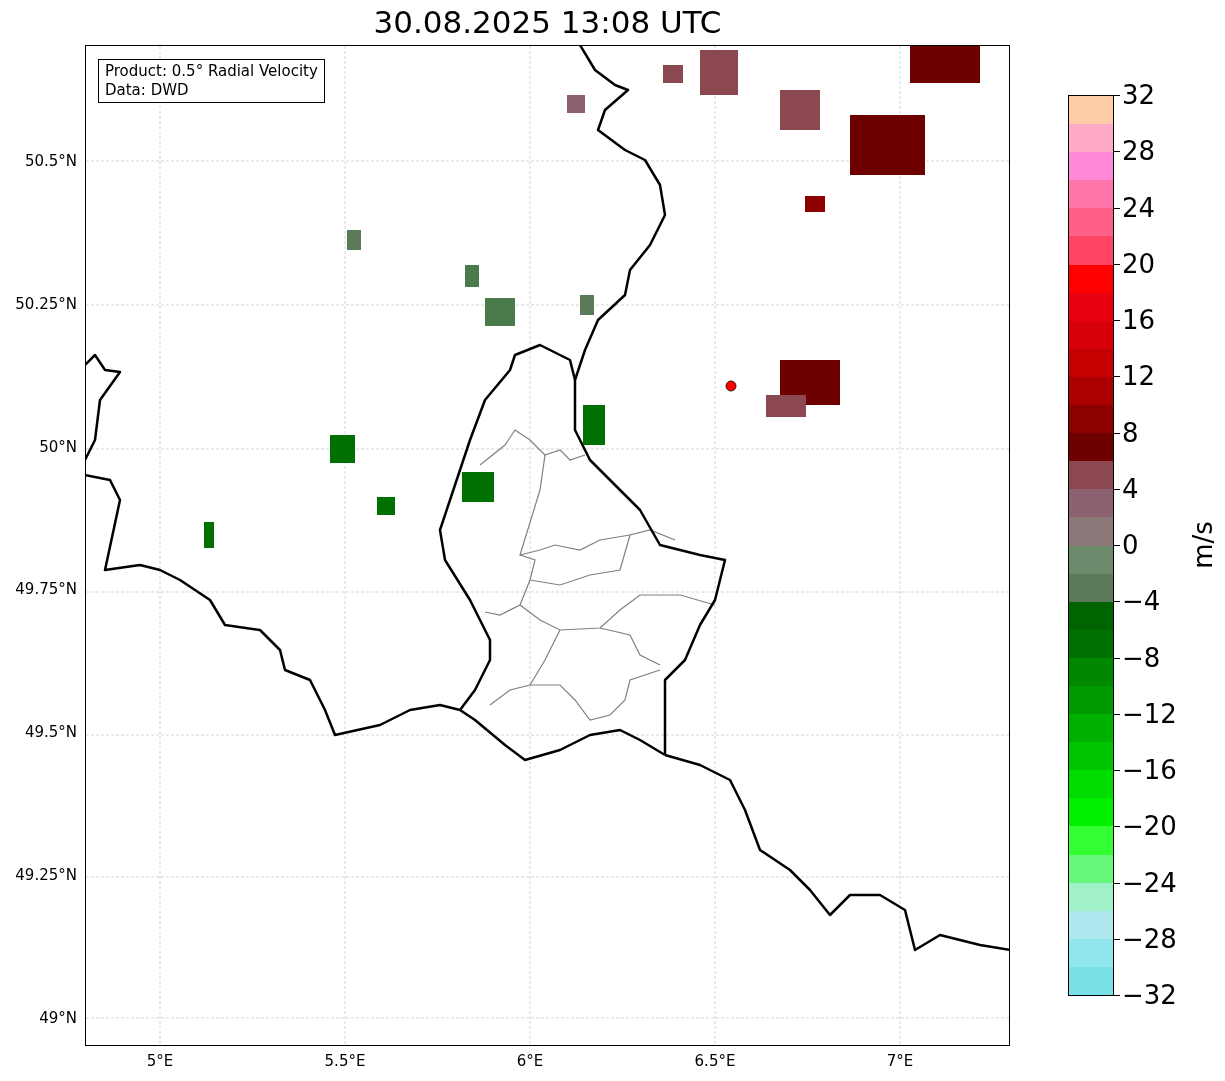 The image size is (1225, 1081). What do you see at coordinates (547, 22) in the screenshot?
I see `chart-title: 30.08.2025 13:08 UTC` at bounding box center [547, 22].